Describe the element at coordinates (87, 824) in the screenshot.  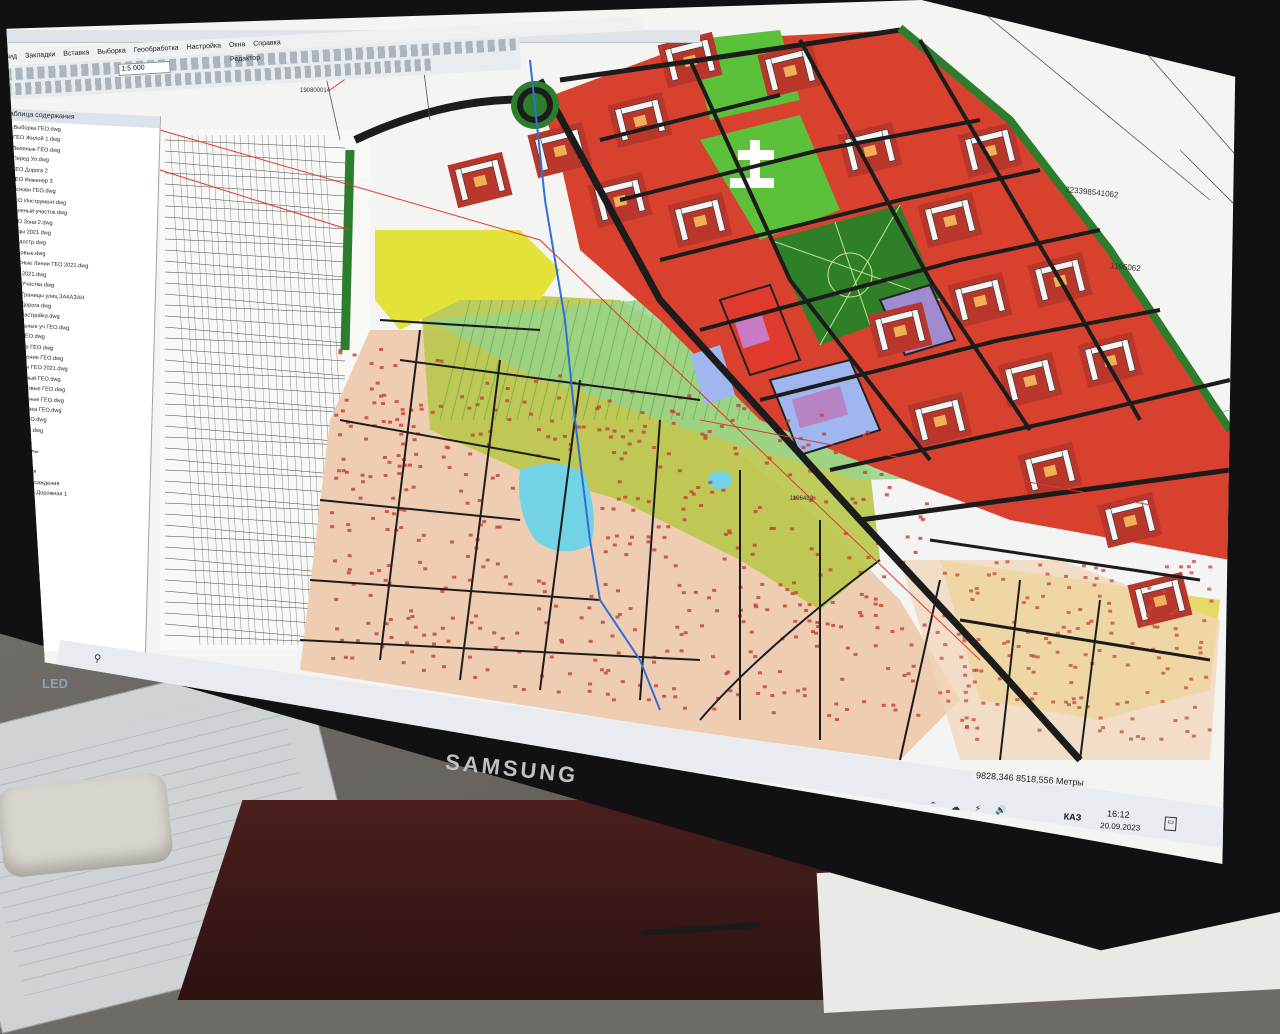
I see `desk-device` at that location.